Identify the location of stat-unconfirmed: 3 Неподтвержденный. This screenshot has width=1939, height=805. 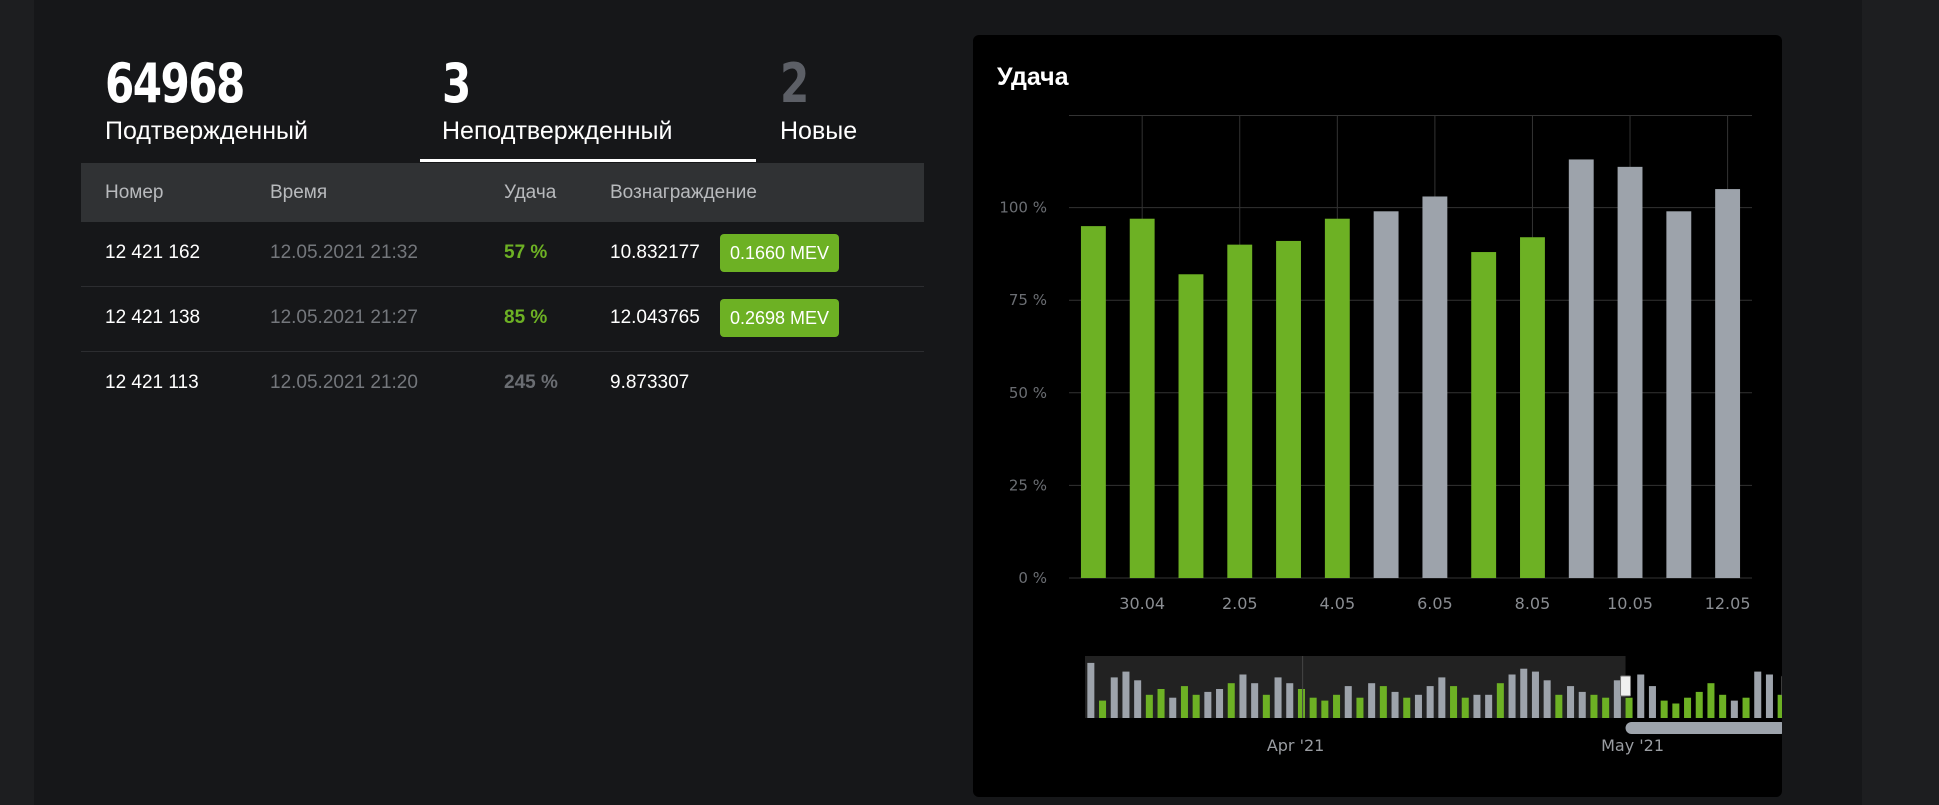
(557, 99).